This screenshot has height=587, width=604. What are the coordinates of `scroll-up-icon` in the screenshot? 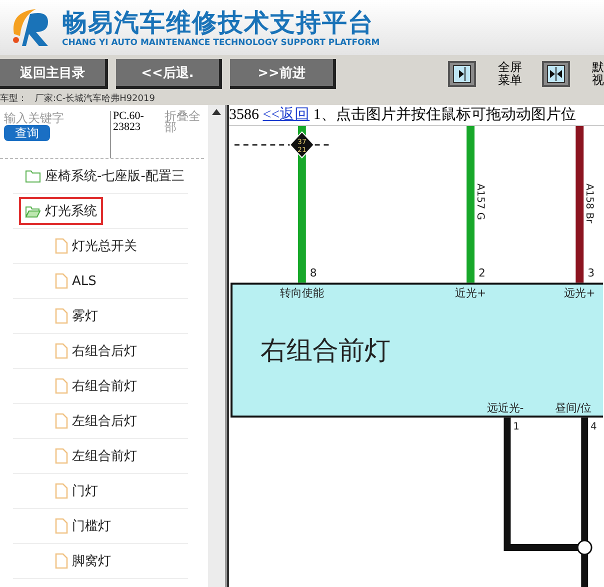 It's located at (216, 112).